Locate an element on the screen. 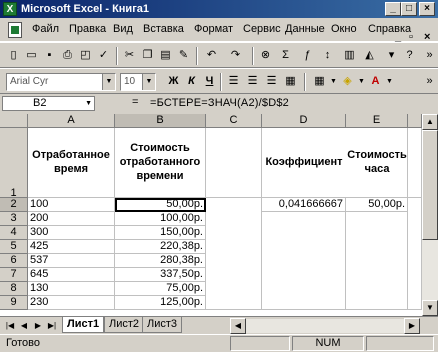 The height and width of the screenshot is (352, 438). scroll-thumb is located at coordinates (430, 185).